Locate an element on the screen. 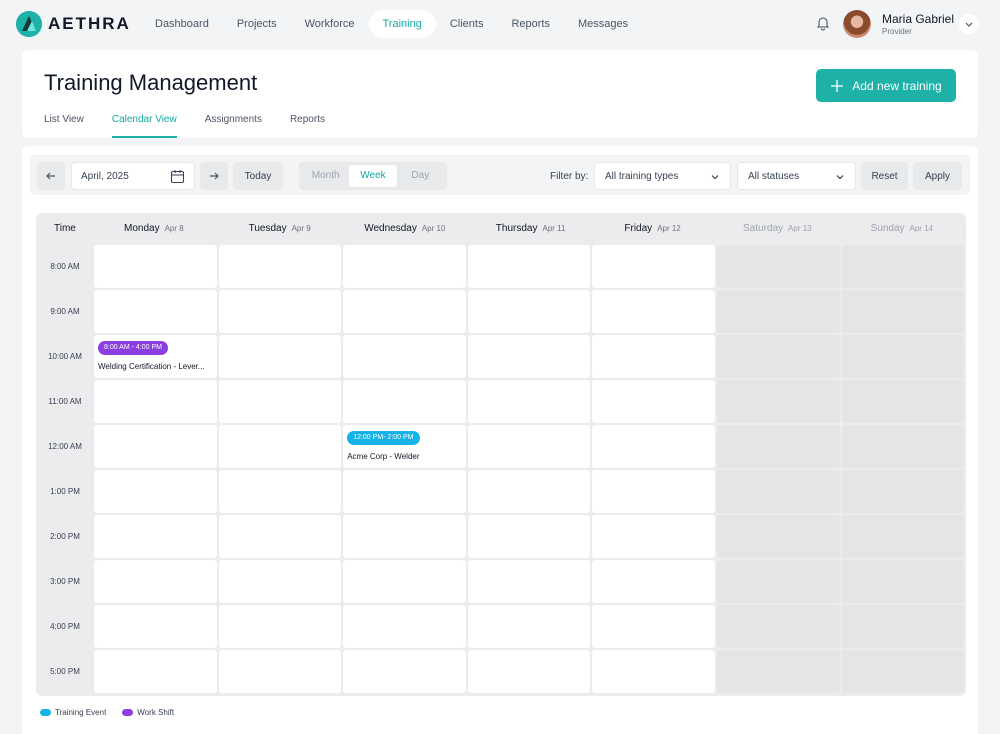  reset-button: Reset is located at coordinates (884, 176).